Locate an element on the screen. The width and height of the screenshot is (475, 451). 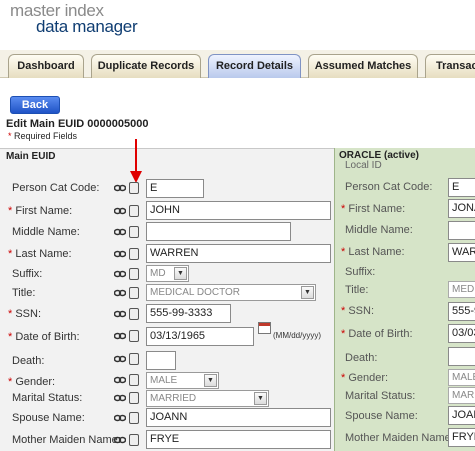
suffix-select: MD ▼ is located at coordinates (167, 273).